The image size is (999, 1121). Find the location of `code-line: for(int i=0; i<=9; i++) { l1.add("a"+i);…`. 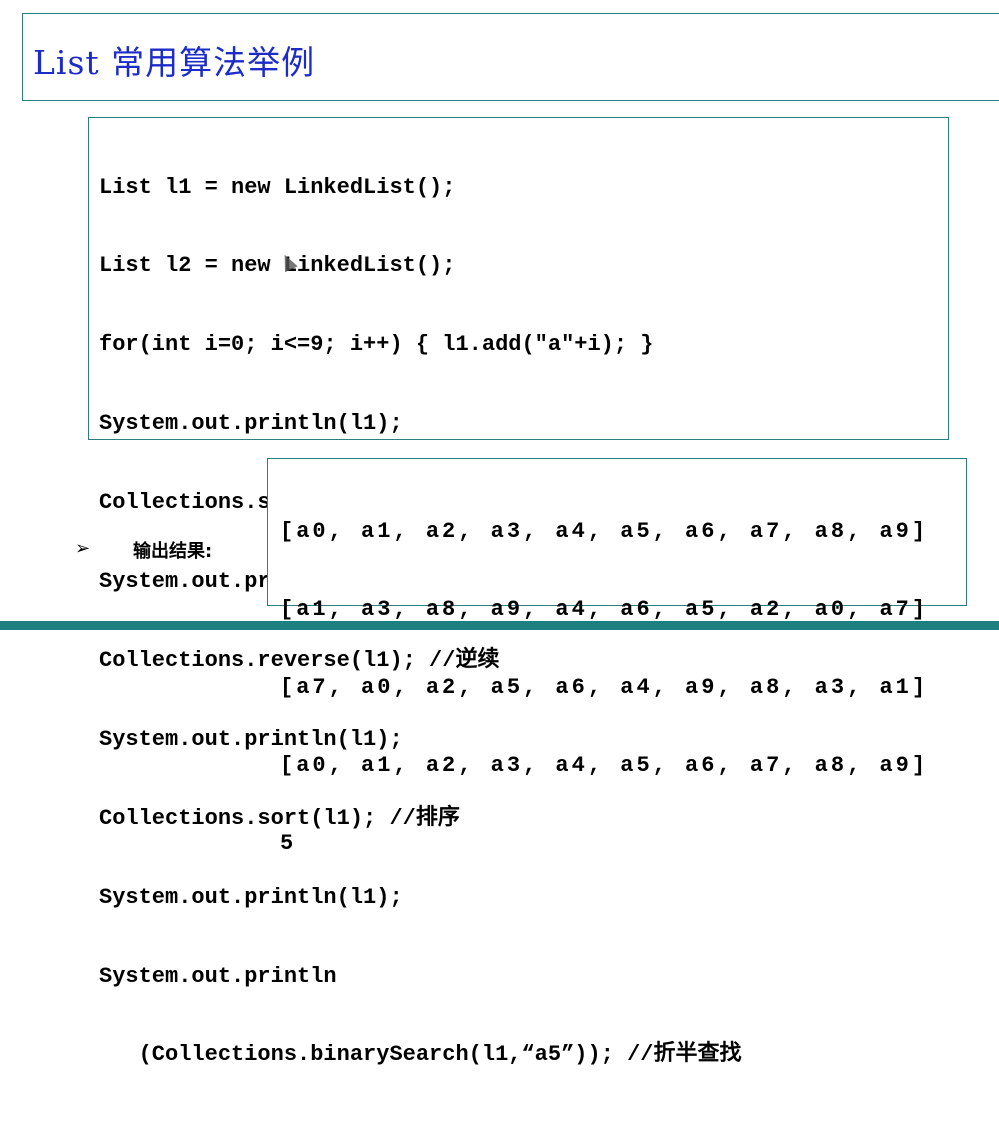

code-line: for(int i=0; i<=9; i++) { l1.add("a"+i);… is located at coordinates (376, 345).